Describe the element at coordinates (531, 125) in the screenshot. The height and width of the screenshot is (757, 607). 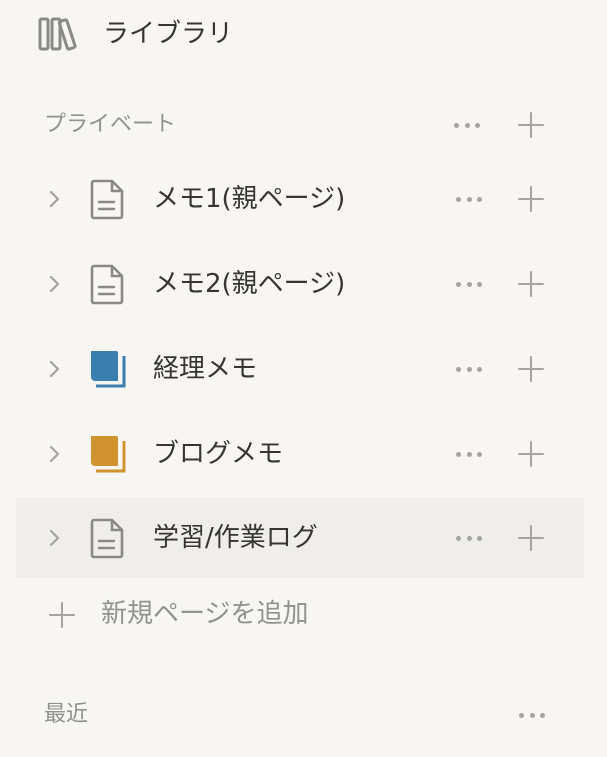
I see `private-add-icon` at that location.